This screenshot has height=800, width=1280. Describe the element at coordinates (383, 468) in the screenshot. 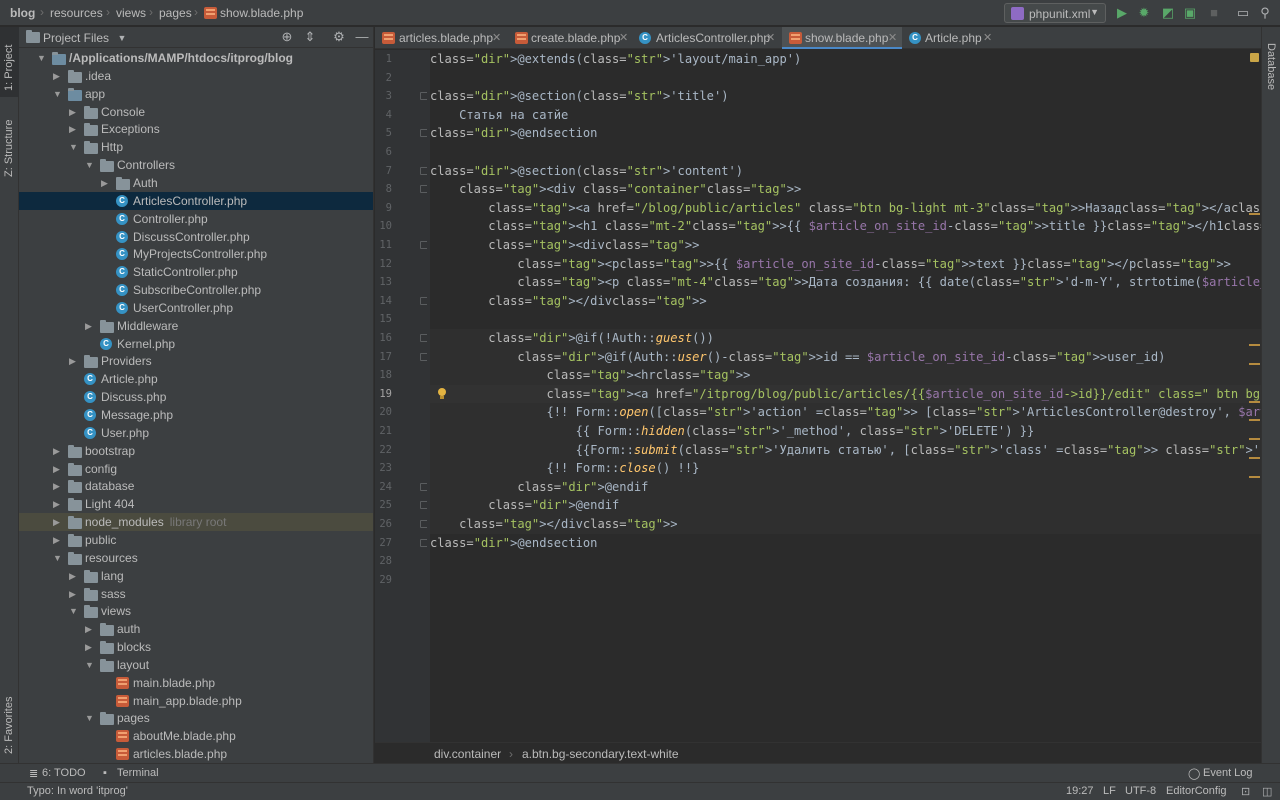

I see `line-number: 23` at that location.